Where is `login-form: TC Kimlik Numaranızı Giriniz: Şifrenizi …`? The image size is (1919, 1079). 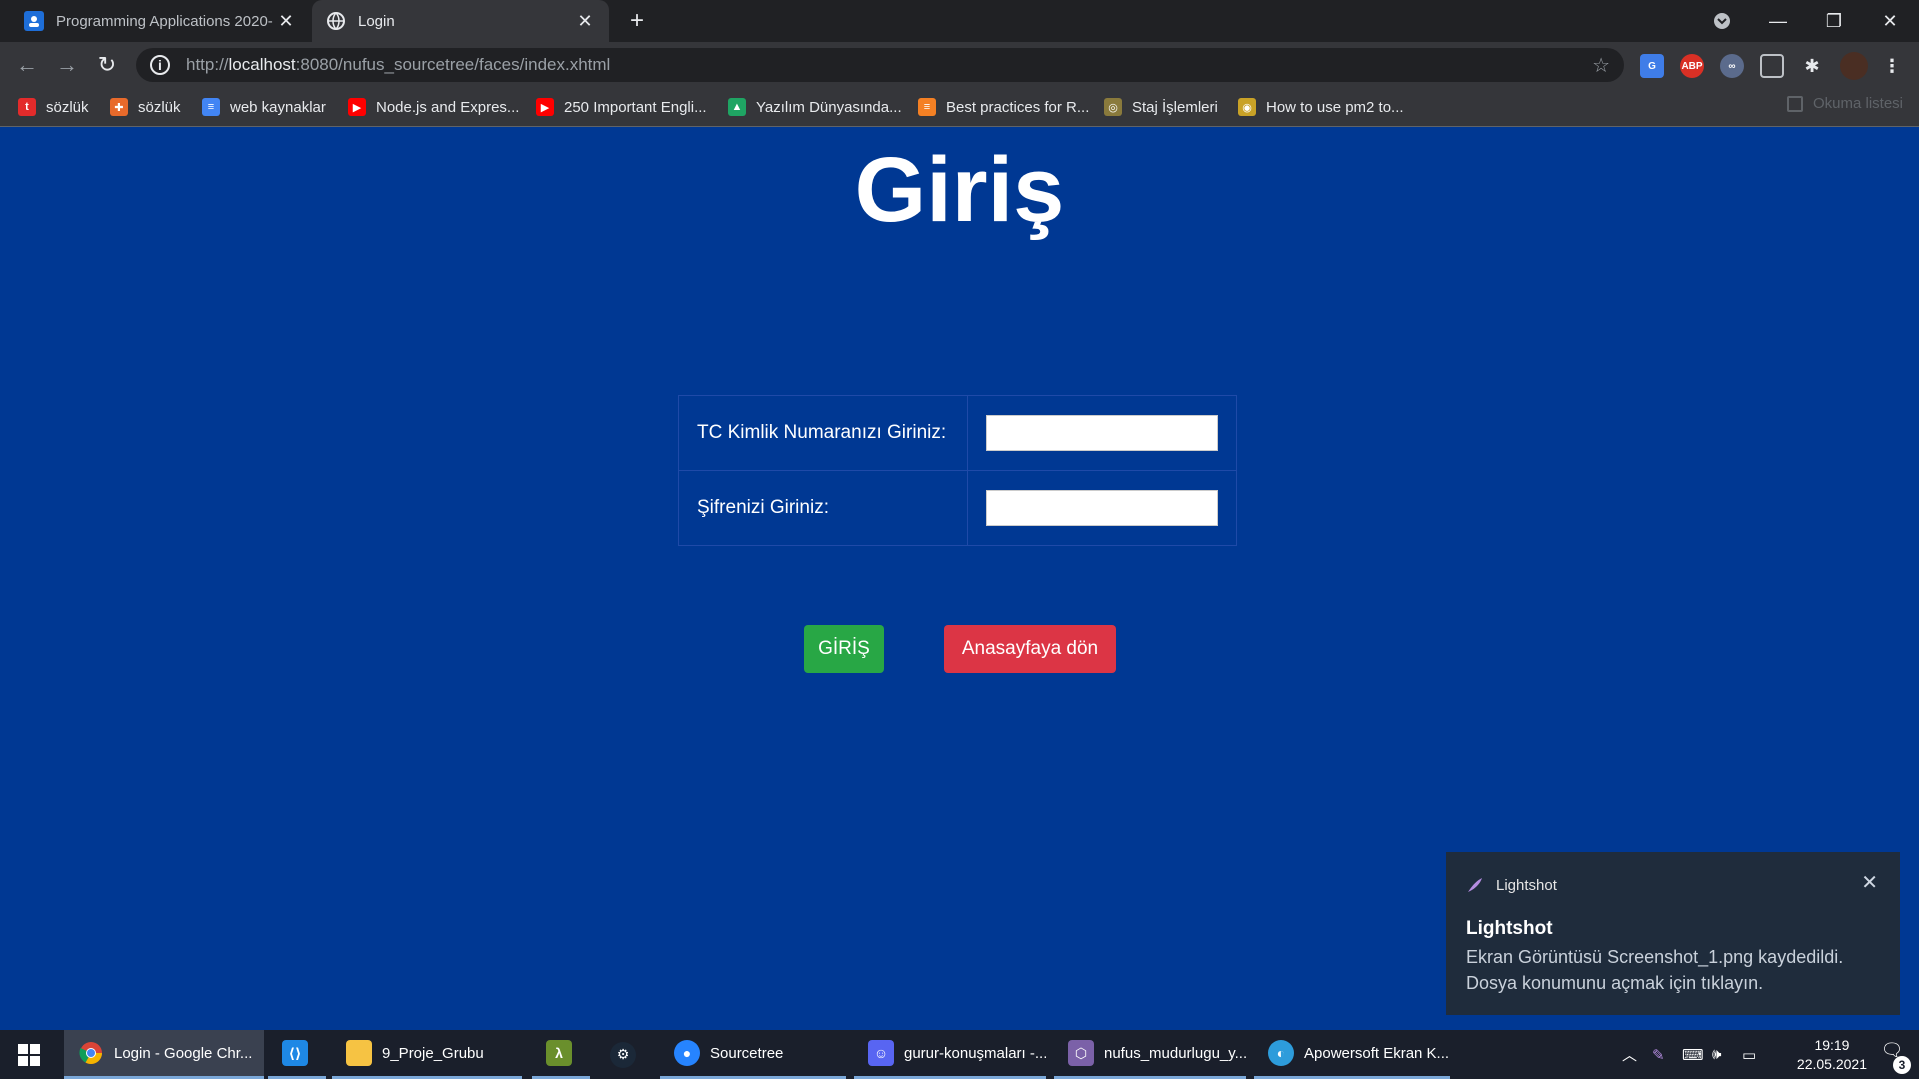
login-form: TC Kimlik Numaranızı Giriniz: Şifrenizi … is located at coordinates (957, 470).